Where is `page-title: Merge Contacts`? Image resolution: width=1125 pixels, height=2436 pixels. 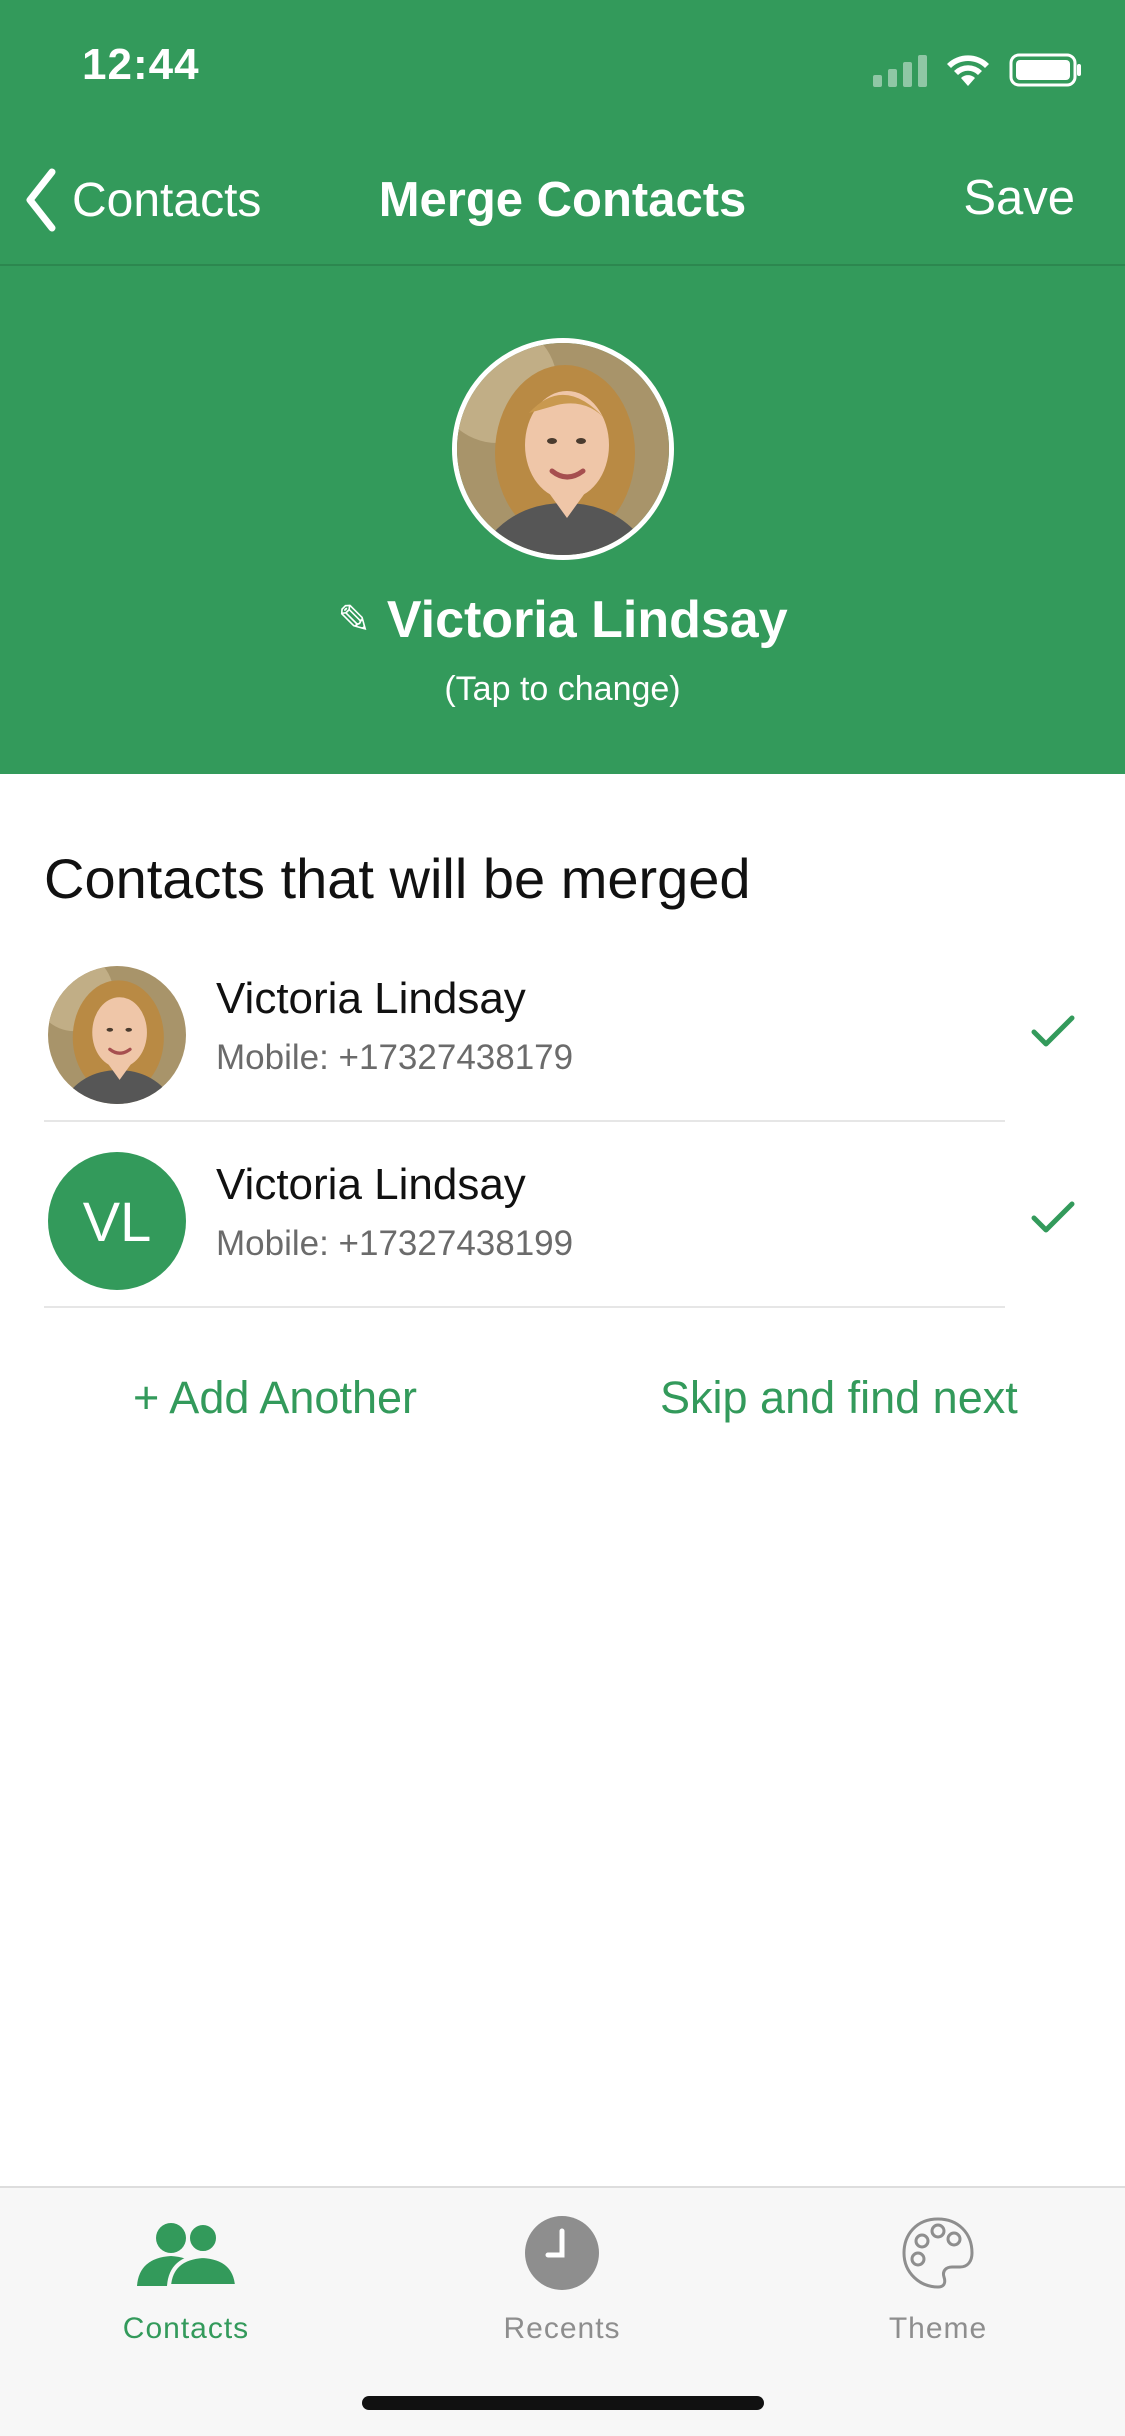
page-title: Merge Contacts is located at coordinates (562, 200).